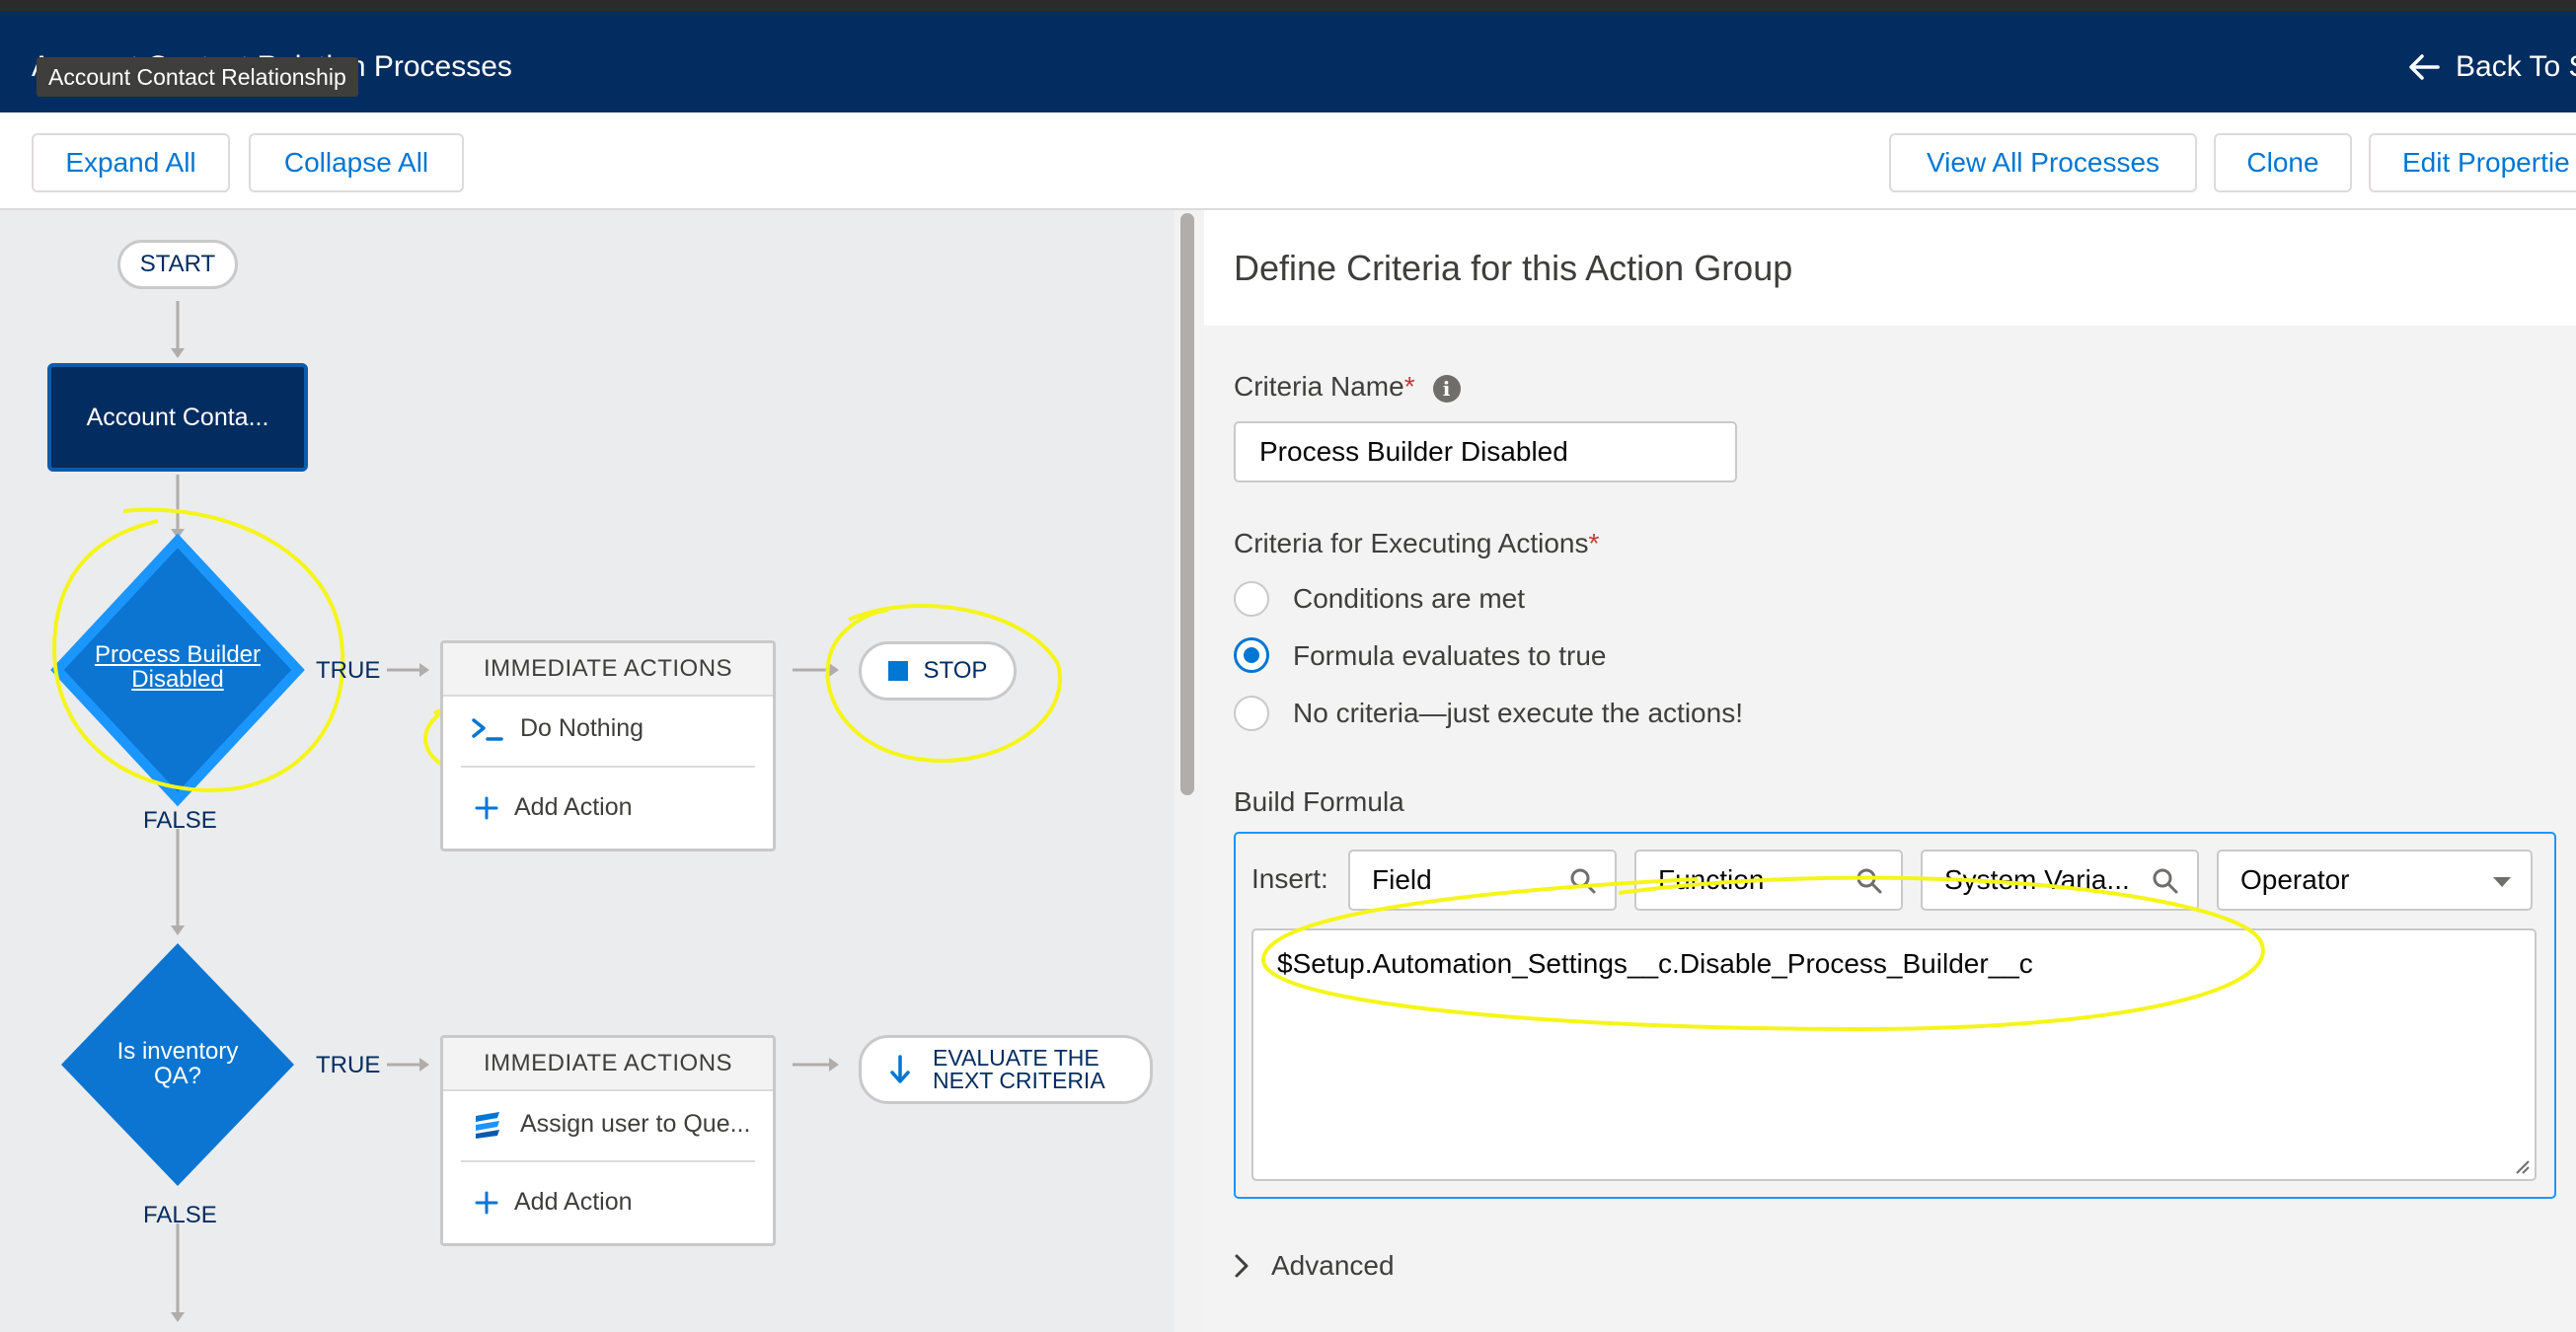 This screenshot has height=1332, width=2576. I want to click on back-label: Back To S, so click(2516, 67).